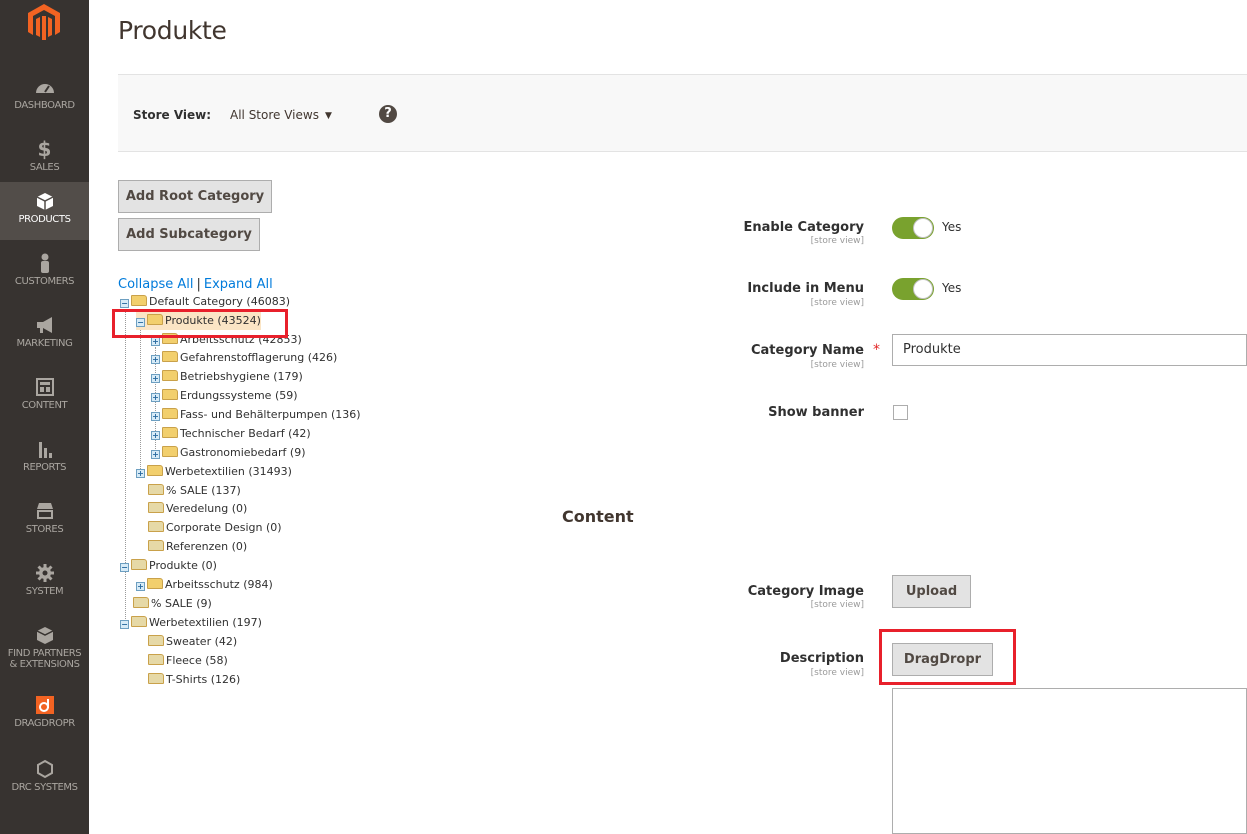  I want to click on tree-node: + Gefahrenstofflagerung (426), so click(244, 358).